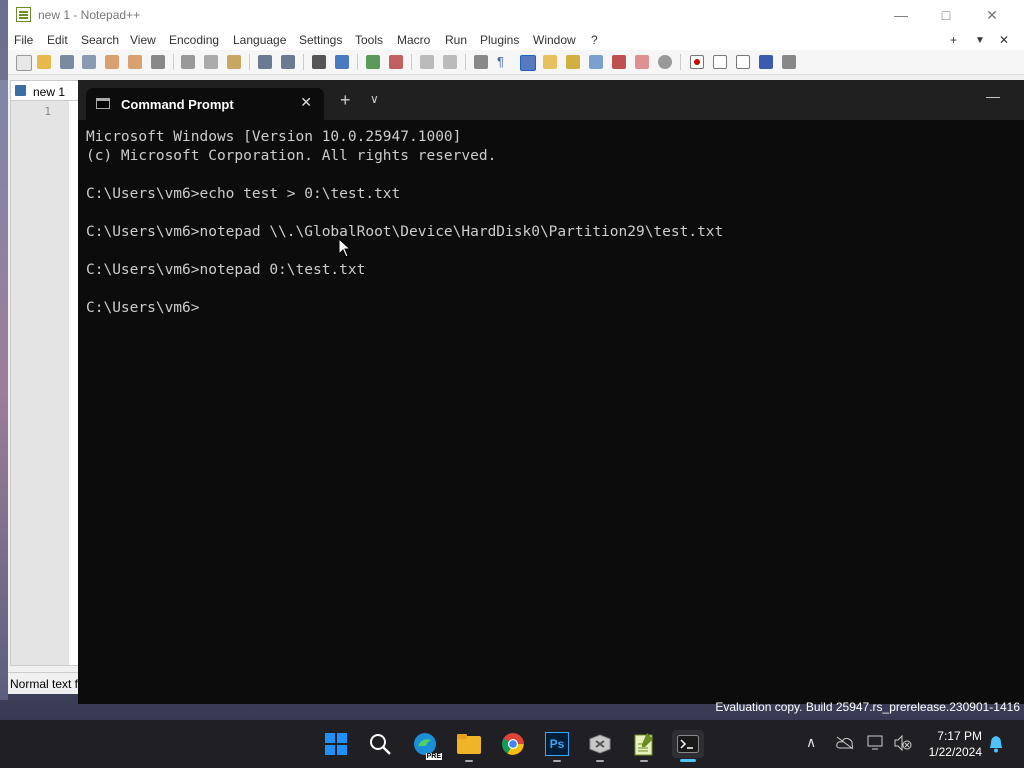  Describe the element at coordinates (594, 40) in the screenshot. I see `menu-help: ?` at that location.